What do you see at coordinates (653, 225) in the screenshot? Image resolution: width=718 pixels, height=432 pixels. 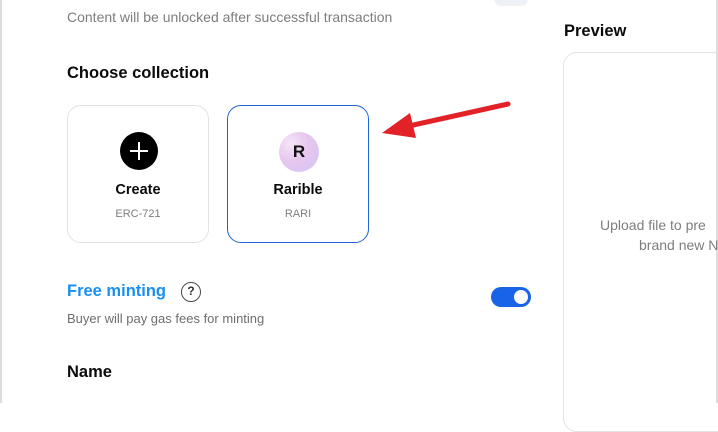 I see `preview-placeholder-line-1: Upload file to pre` at bounding box center [653, 225].